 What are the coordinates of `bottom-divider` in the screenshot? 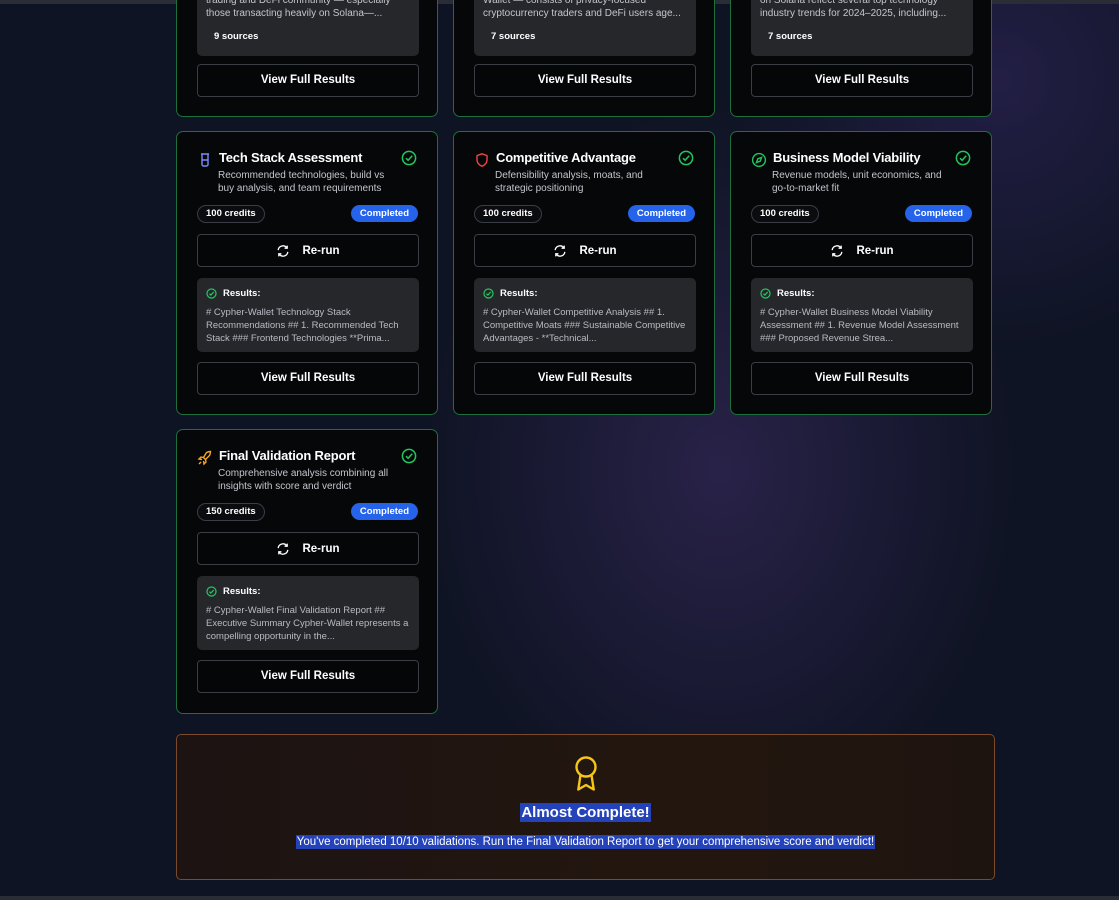 It's located at (559, 898).